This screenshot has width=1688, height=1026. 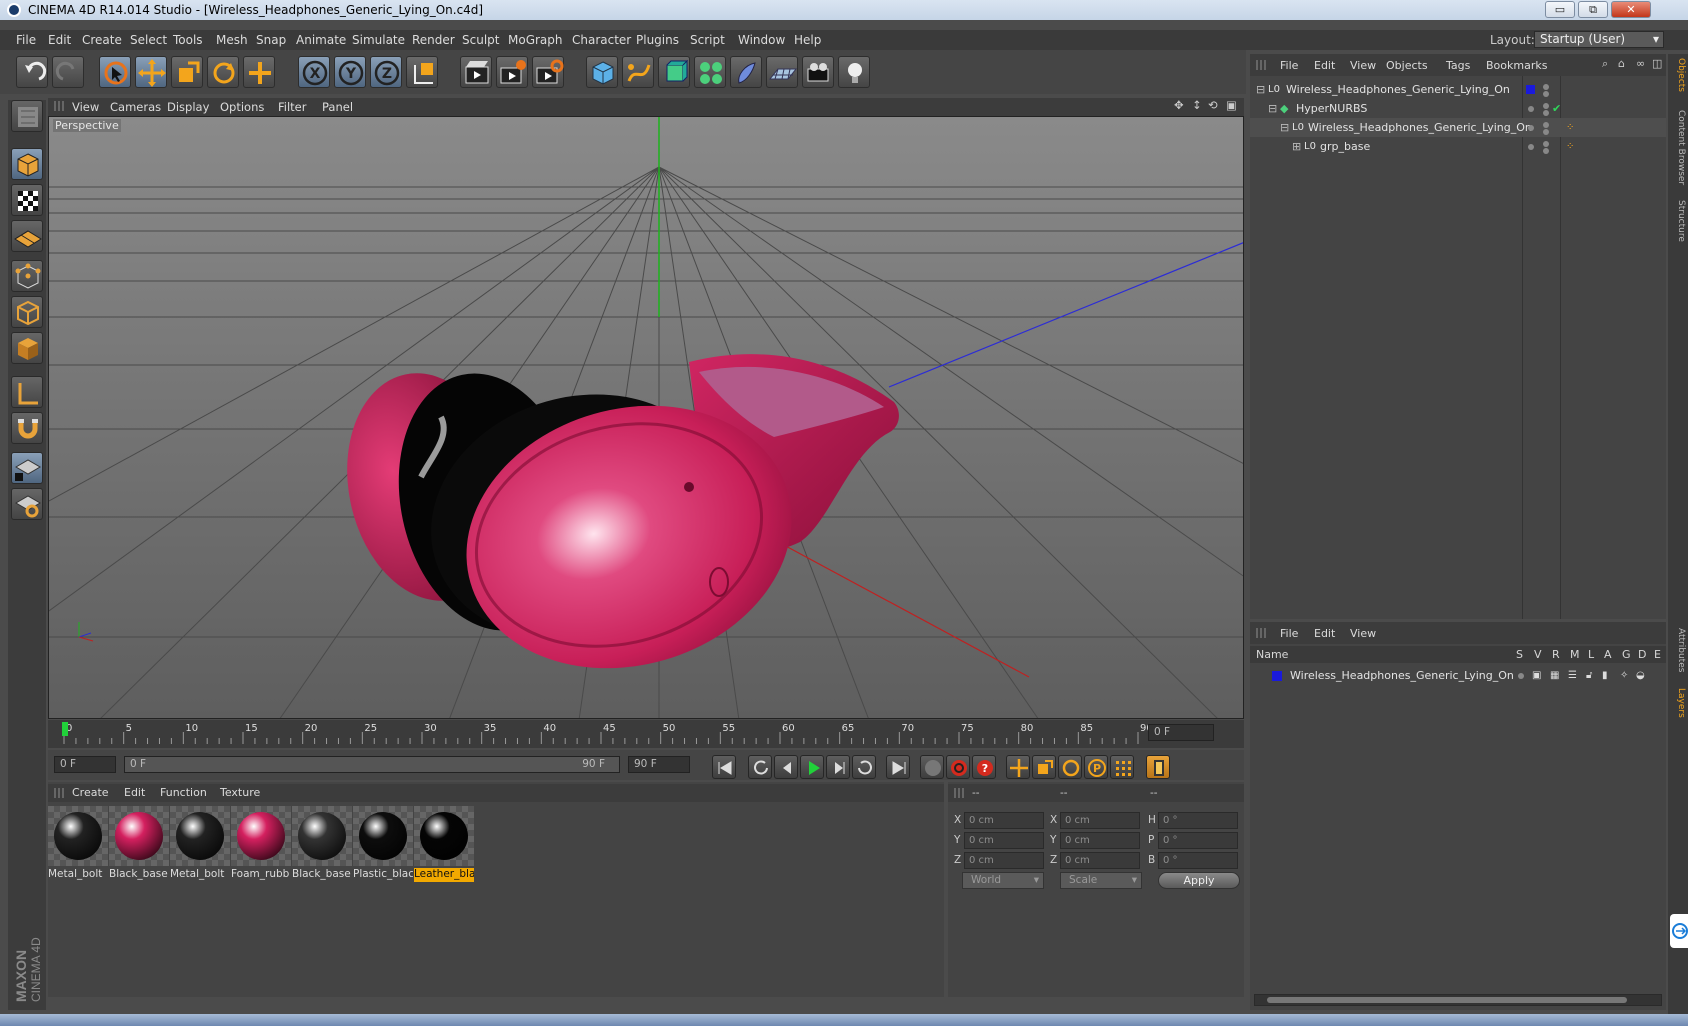 What do you see at coordinates (242, 107) in the screenshot?
I see `viewport-menu-options: Options` at bounding box center [242, 107].